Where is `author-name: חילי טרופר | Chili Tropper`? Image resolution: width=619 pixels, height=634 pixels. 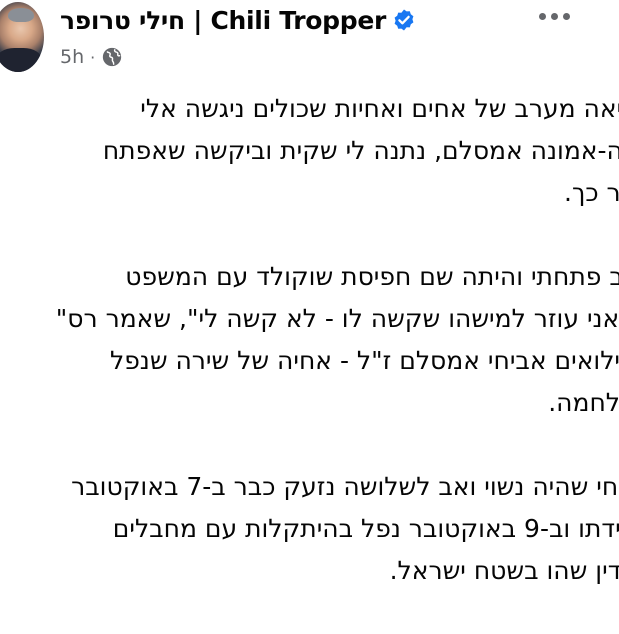
author-name: חילי טרופר | Chili Tropper is located at coordinates (223, 20).